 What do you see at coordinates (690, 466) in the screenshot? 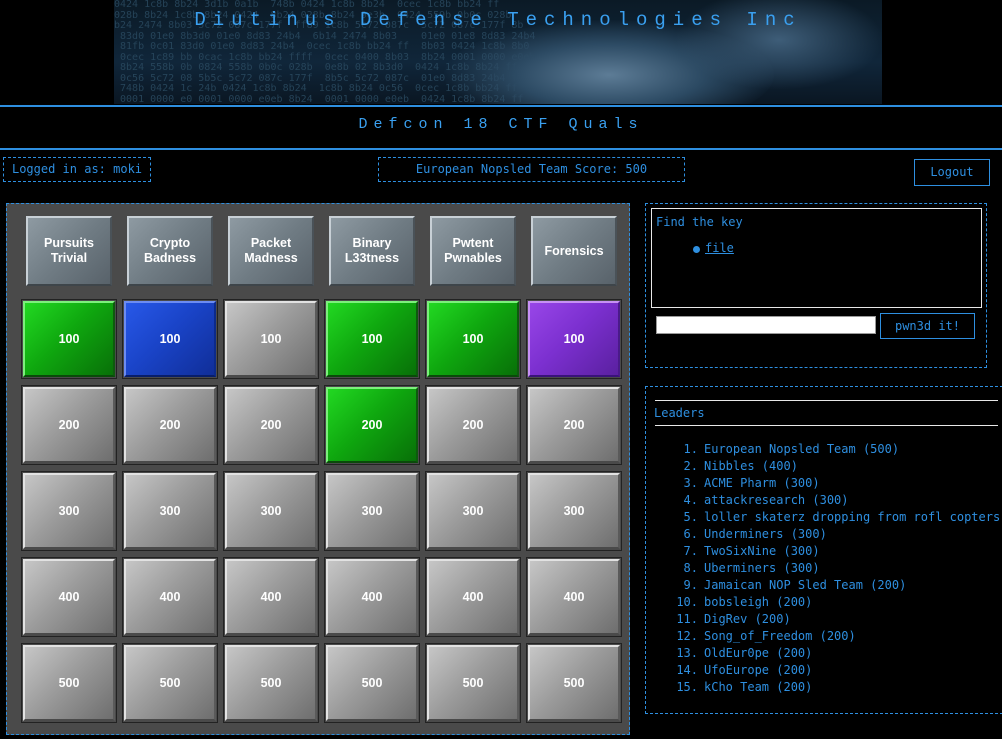
I see `leader-rank: 2.` at bounding box center [690, 466].